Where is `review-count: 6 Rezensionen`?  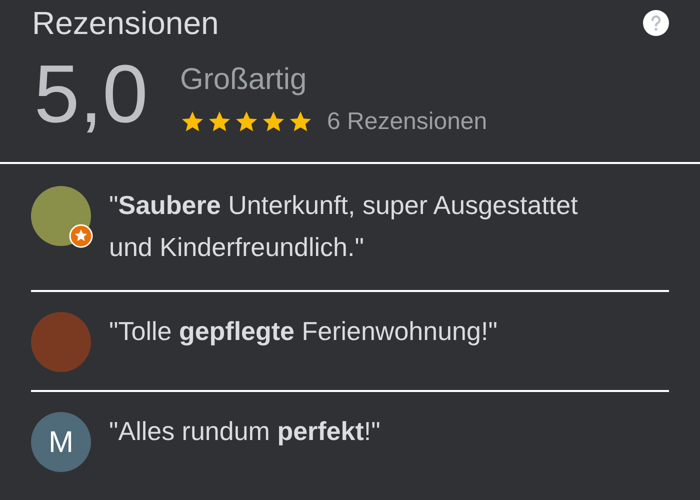
review-count: 6 Rezensionen is located at coordinates (407, 122).